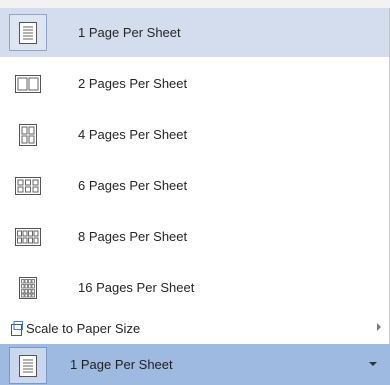 The width and height of the screenshot is (390, 385). What do you see at coordinates (83, 328) in the screenshot?
I see `scale-to-paper-label: Scale to Paper Size` at bounding box center [83, 328].